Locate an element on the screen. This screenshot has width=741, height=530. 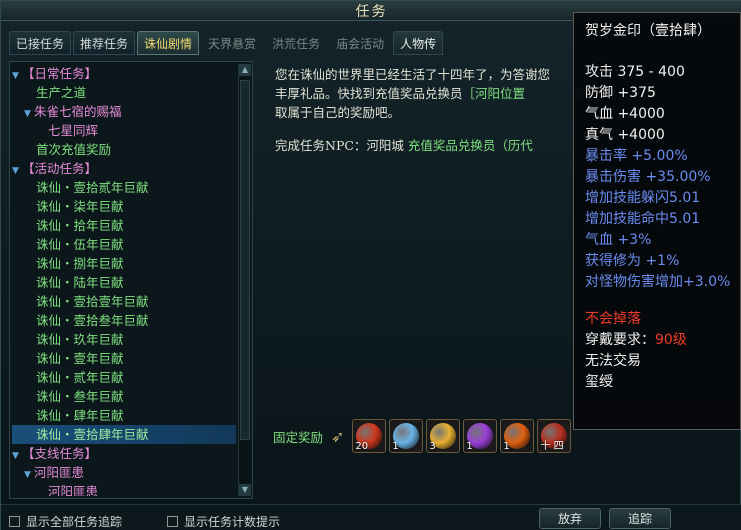
show-count-checkbox: 显示任务计数提示 is located at coordinates (223, 521).